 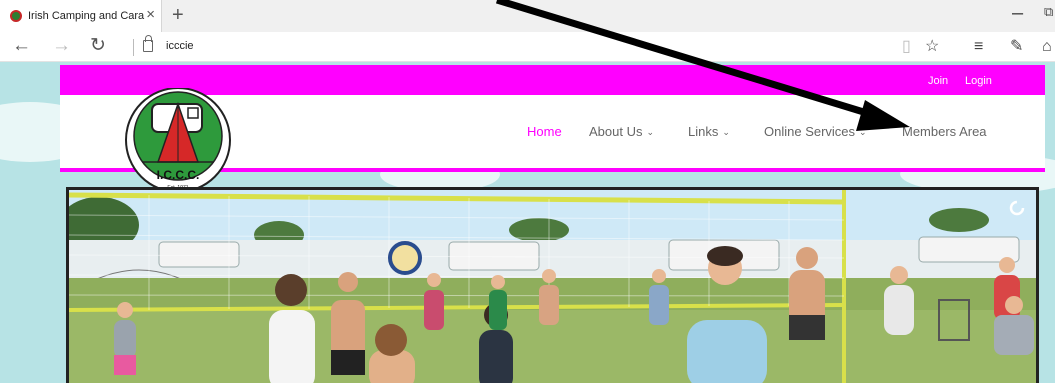 I want to click on new-tab-button: +, so click(x=178, y=15).